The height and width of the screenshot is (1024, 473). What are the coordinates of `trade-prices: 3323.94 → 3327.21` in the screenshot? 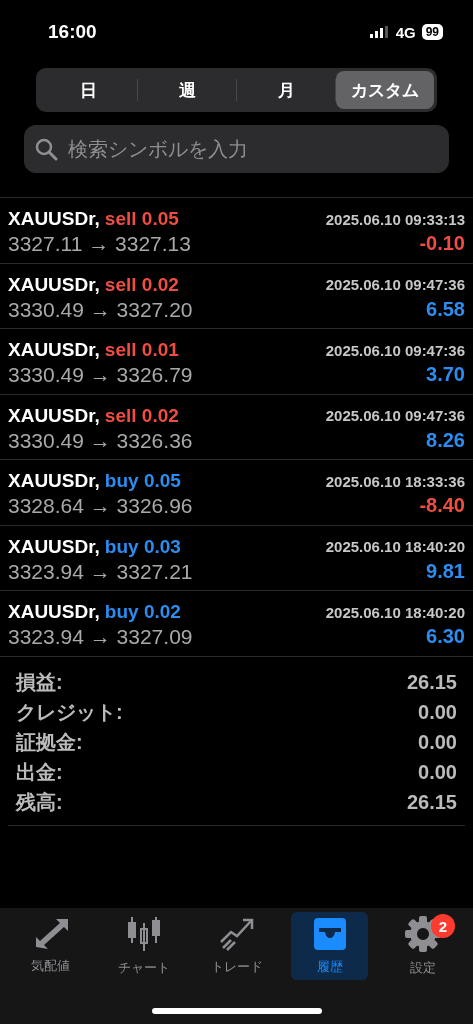 It's located at (101, 571).